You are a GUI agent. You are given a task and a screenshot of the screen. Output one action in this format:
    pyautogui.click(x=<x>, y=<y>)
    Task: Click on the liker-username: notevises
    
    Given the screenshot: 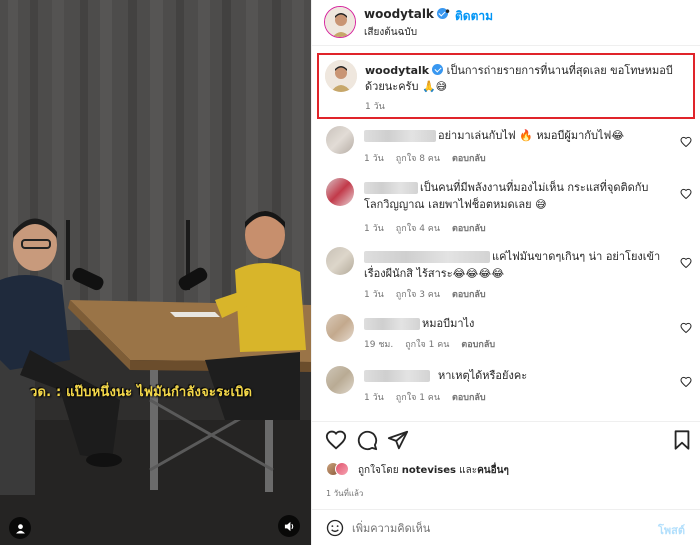 What is the action you would take?
    pyautogui.click(x=429, y=470)
    